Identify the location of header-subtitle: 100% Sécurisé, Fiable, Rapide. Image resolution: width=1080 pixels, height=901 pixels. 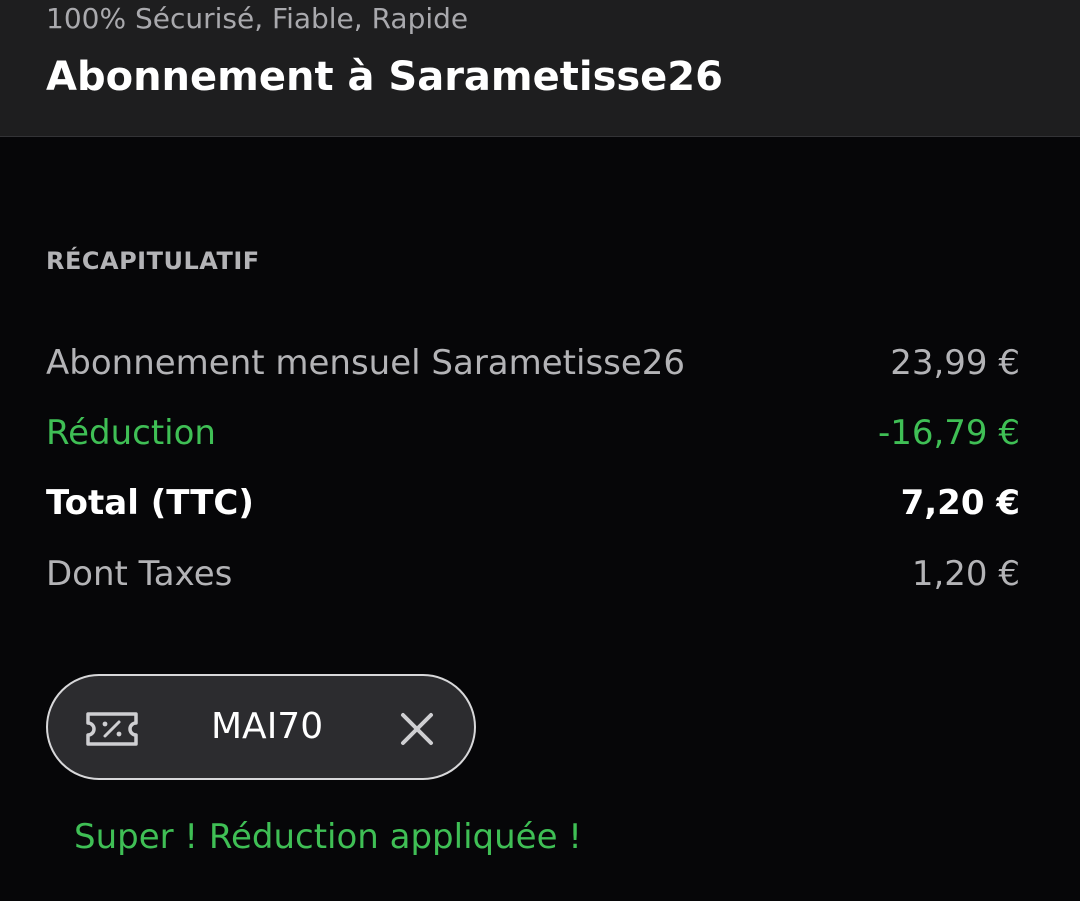
(257, 18).